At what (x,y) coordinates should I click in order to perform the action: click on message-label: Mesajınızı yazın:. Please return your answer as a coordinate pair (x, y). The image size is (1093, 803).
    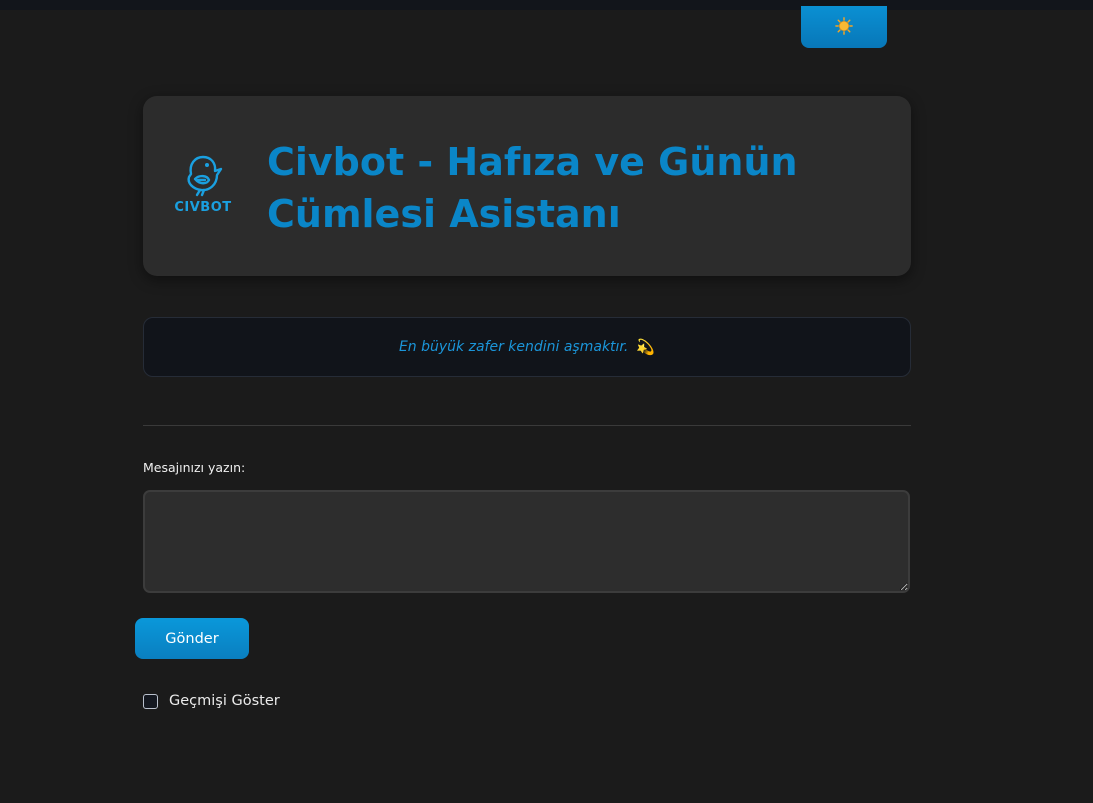
    Looking at the image, I should click on (194, 467).